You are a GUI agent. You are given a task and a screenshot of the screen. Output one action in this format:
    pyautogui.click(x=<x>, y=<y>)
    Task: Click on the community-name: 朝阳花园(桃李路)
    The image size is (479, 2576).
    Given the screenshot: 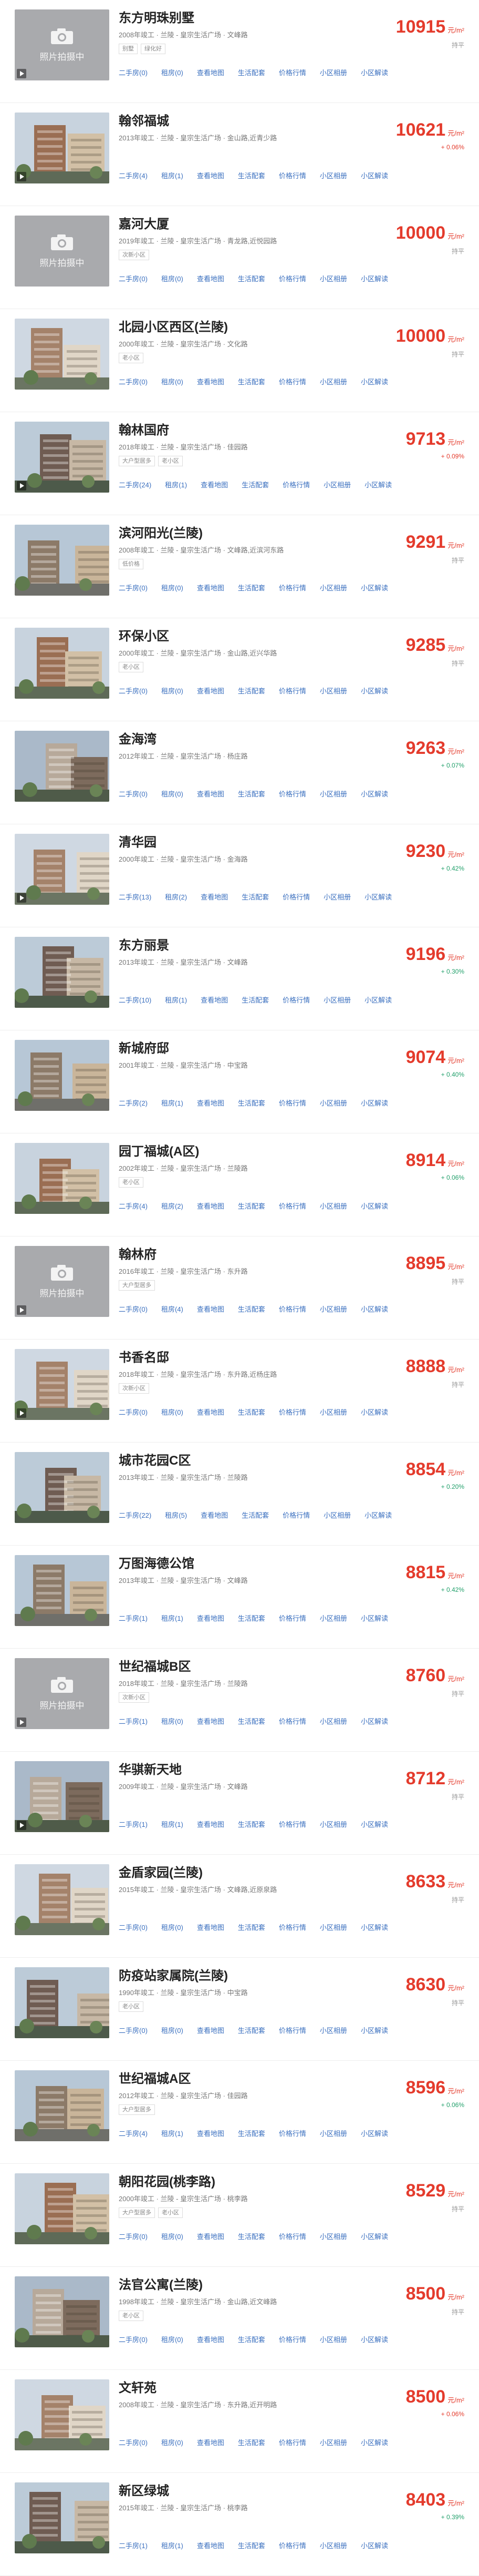 What is the action you would take?
    pyautogui.click(x=245, y=2182)
    